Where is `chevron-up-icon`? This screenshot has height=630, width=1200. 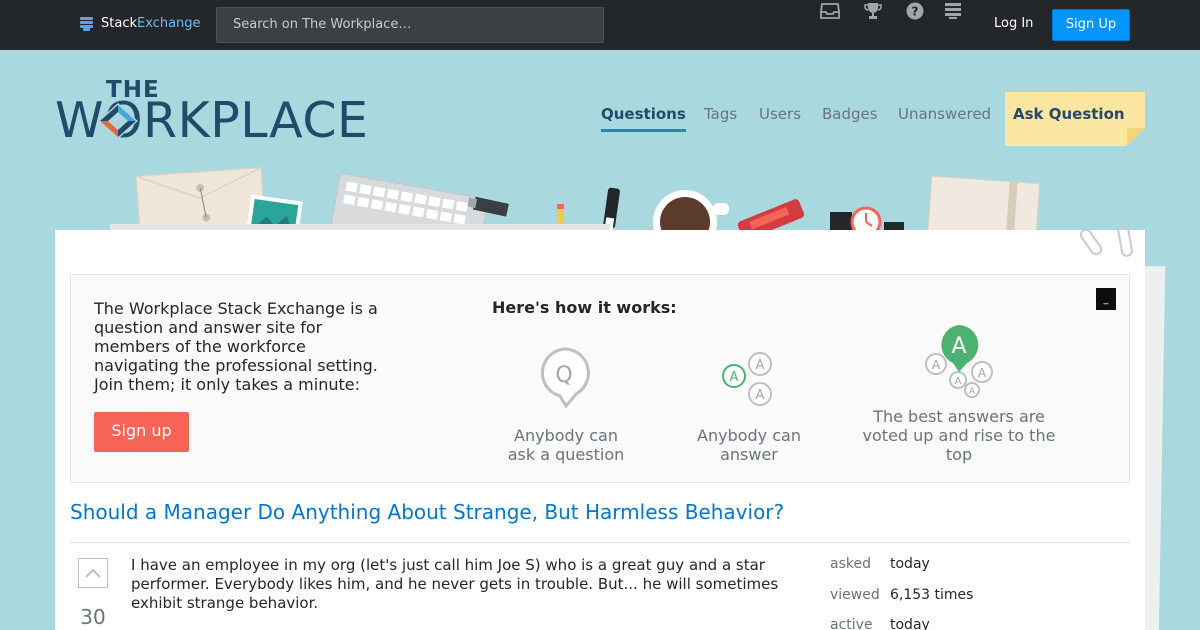
chevron-up-icon is located at coordinates (93, 573).